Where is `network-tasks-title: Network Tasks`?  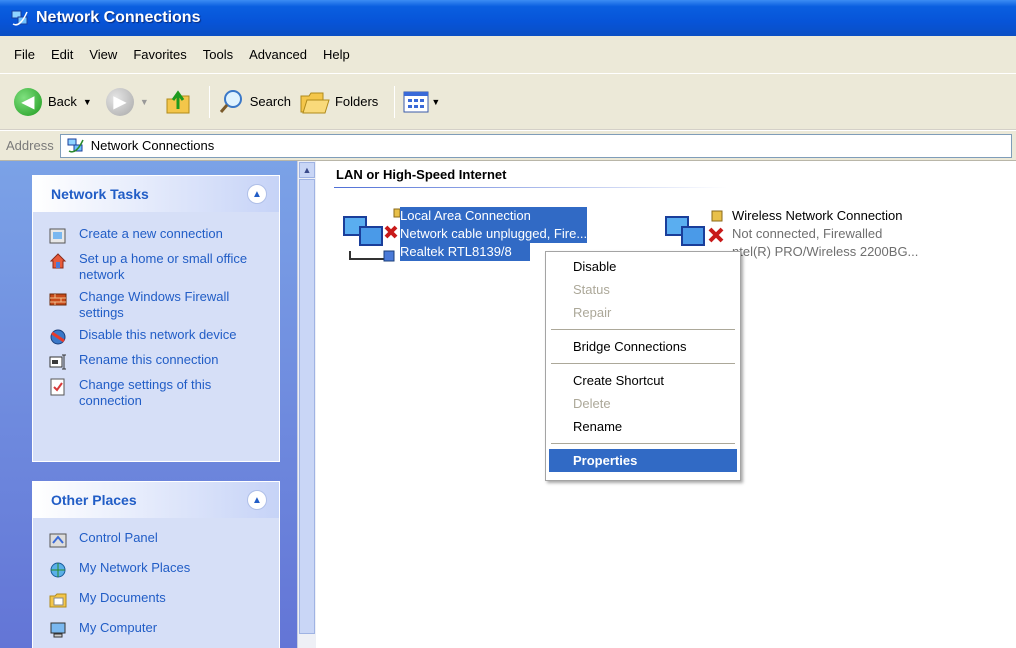
network-tasks-title: Network Tasks is located at coordinates (100, 194).